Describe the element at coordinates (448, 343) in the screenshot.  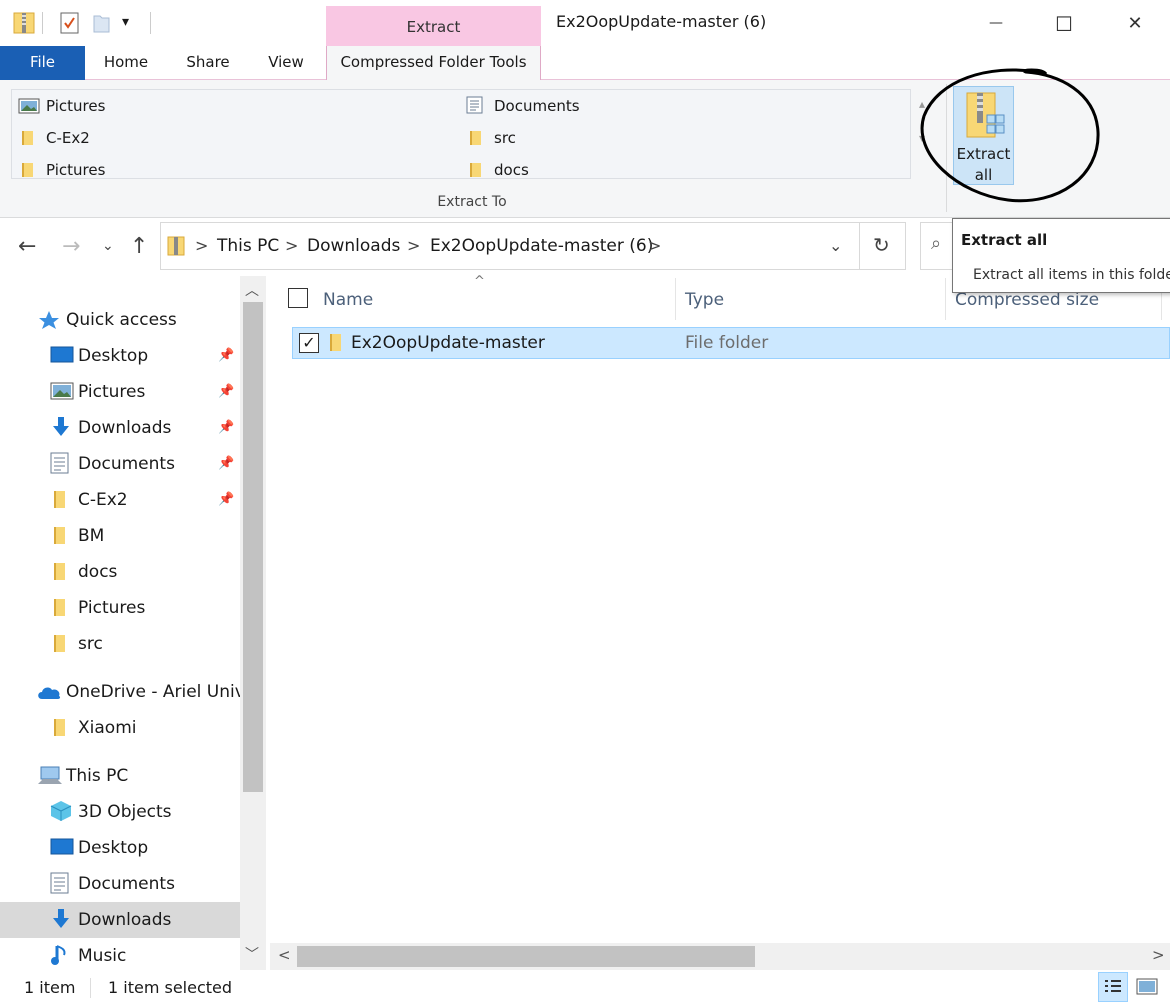
I see `row-name: Ex2OopUpdate-master` at that location.